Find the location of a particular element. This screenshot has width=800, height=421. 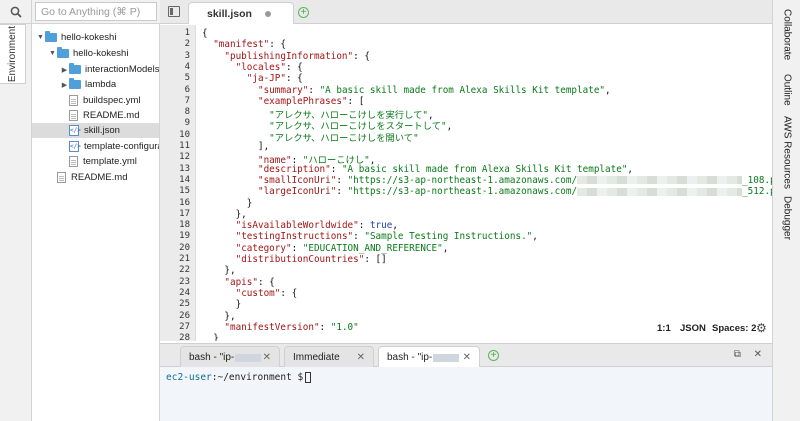

right-tab-label: Collaborate is located at coordinates (787, 35).